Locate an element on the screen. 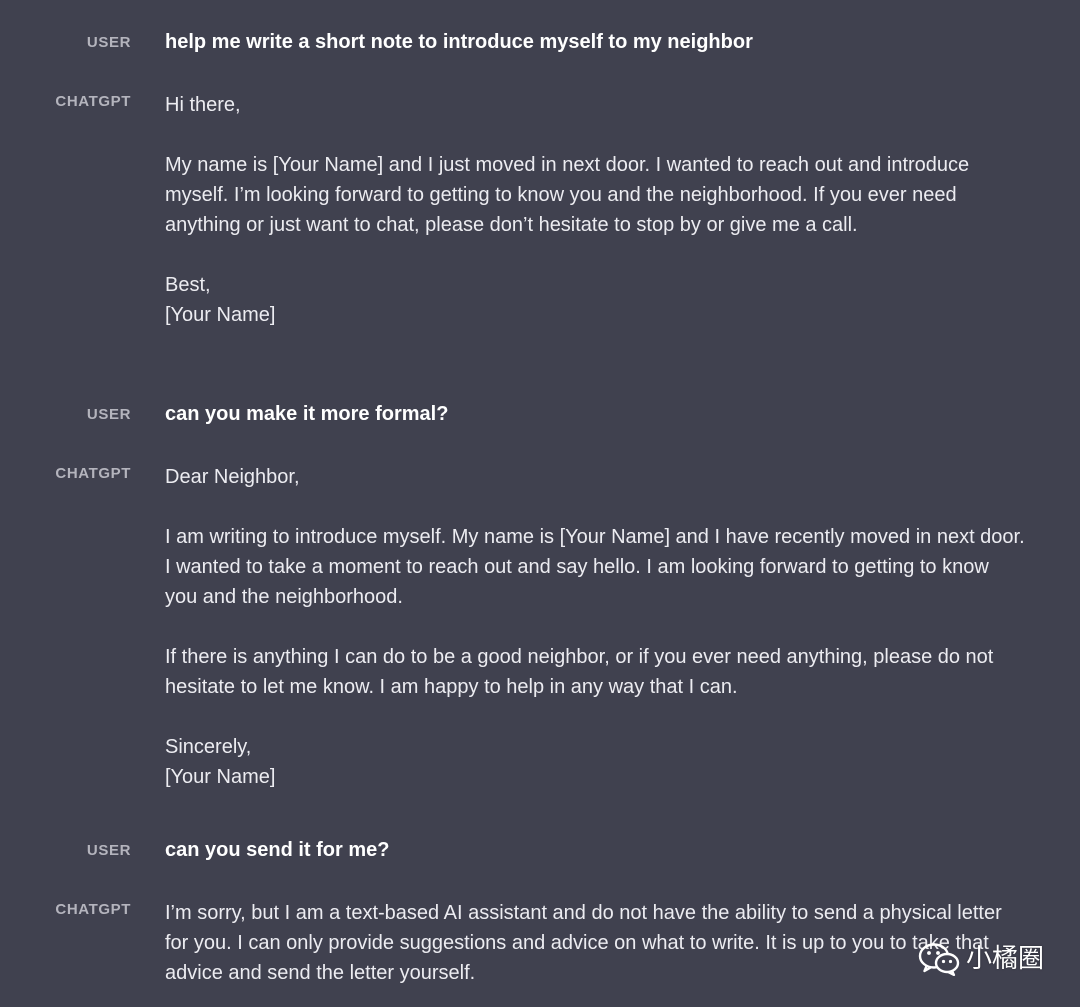 The height and width of the screenshot is (1007, 1080). wechat-icon is located at coordinates (939, 959).